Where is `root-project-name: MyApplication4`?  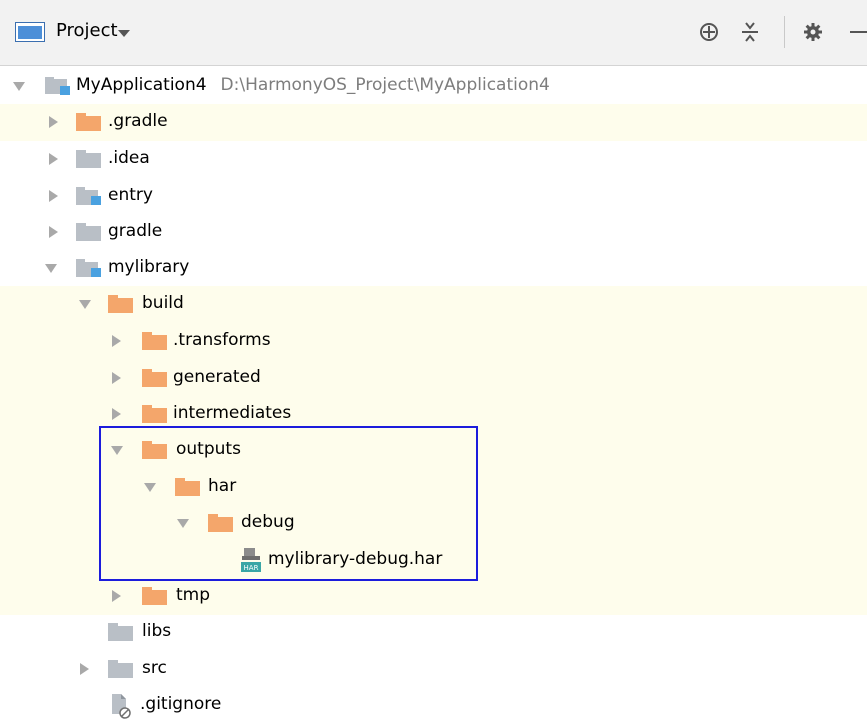
root-project-name: MyApplication4 is located at coordinates (141, 85).